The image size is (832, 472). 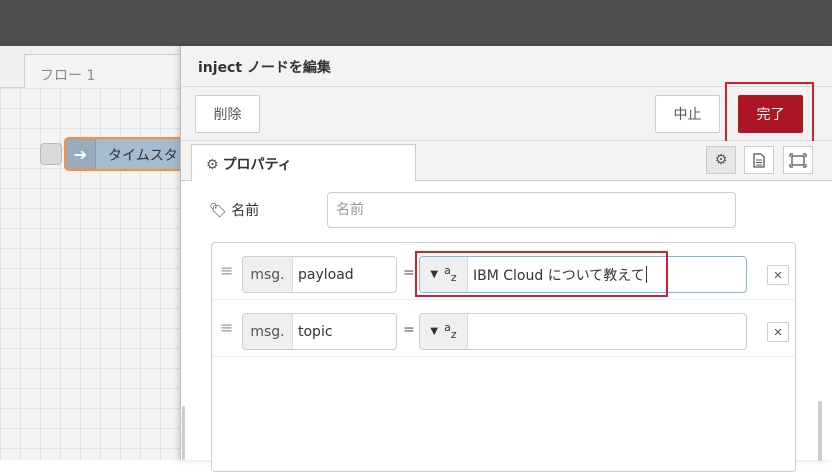 I want to click on property-field: msg. topic, so click(x=319, y=331).